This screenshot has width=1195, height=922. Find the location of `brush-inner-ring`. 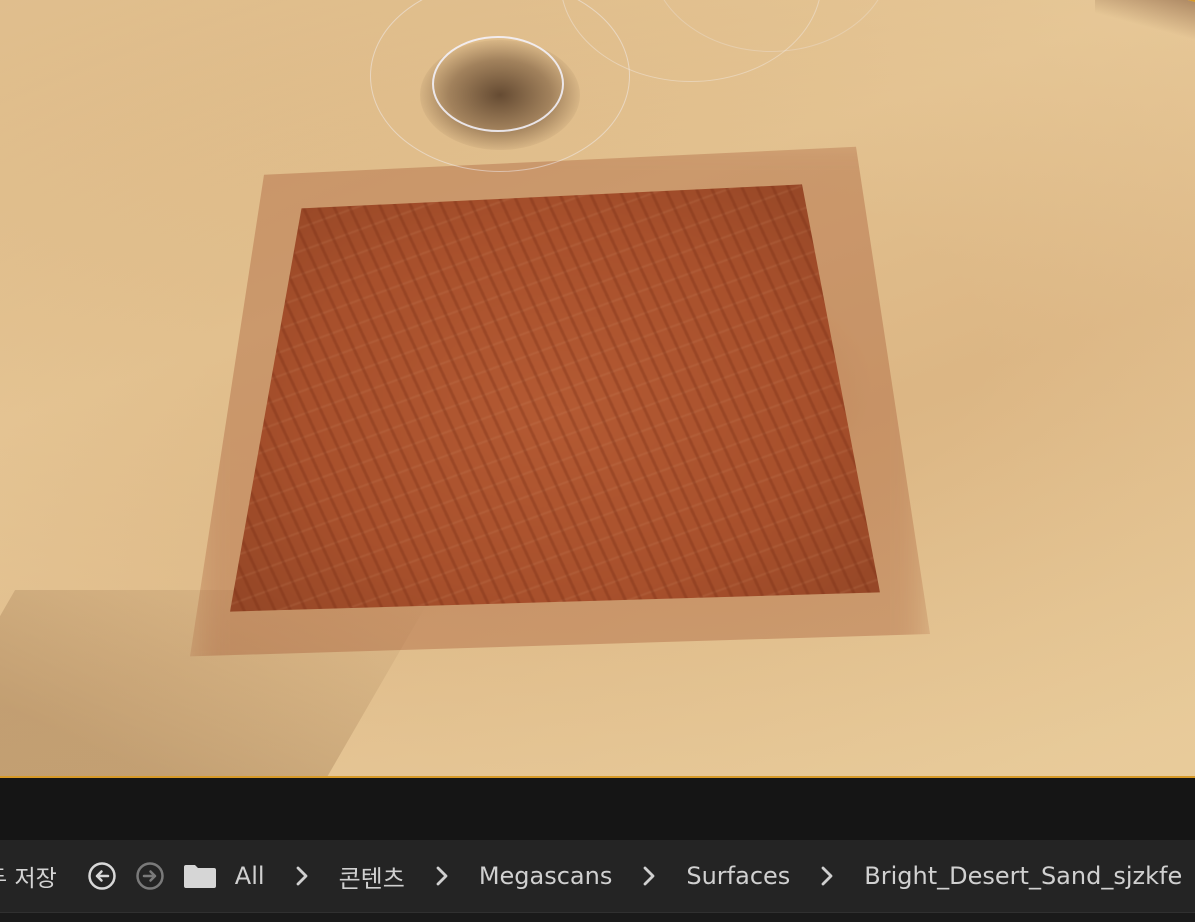

brush-inner-ring is located at coordinates (498, 84).